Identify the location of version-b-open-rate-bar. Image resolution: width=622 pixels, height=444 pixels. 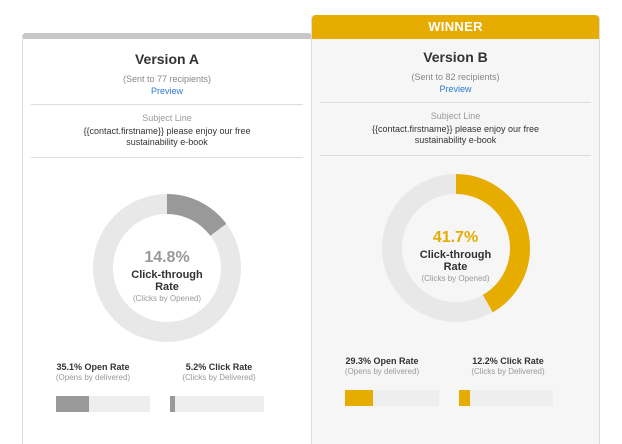
(392, 398).